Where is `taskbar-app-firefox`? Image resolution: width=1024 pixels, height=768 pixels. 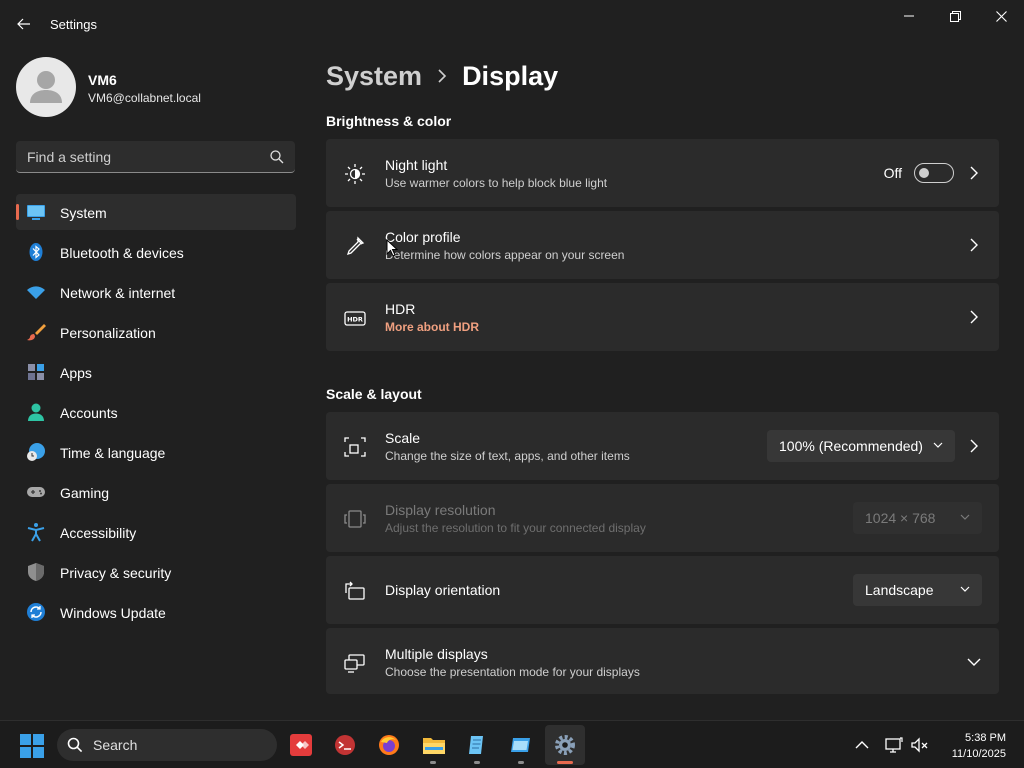 taskbar-app-firefox is located at coordinates (389, 745).